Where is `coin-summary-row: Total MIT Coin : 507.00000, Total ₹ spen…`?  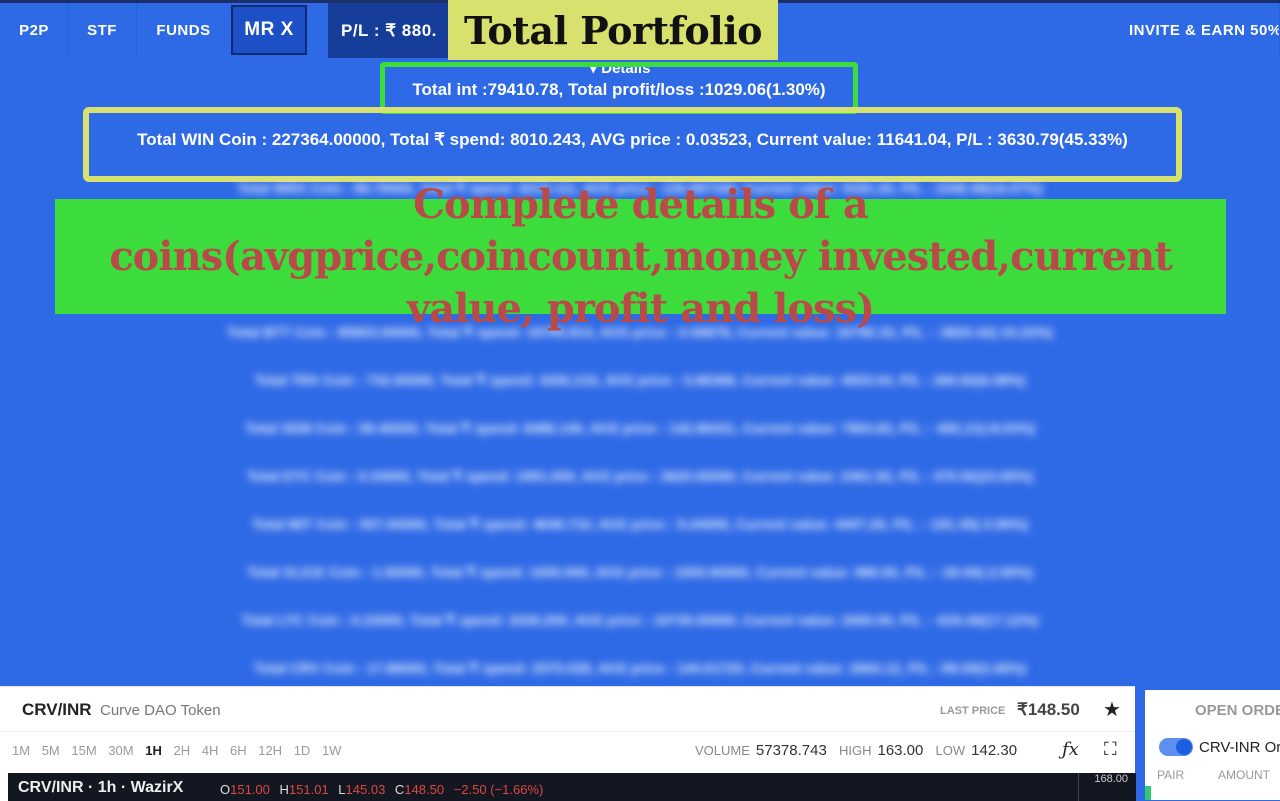 coin-summary-row: Total MIT Coin : 507.00000, Total ₹ spen… is located at coordinates (640, 524).